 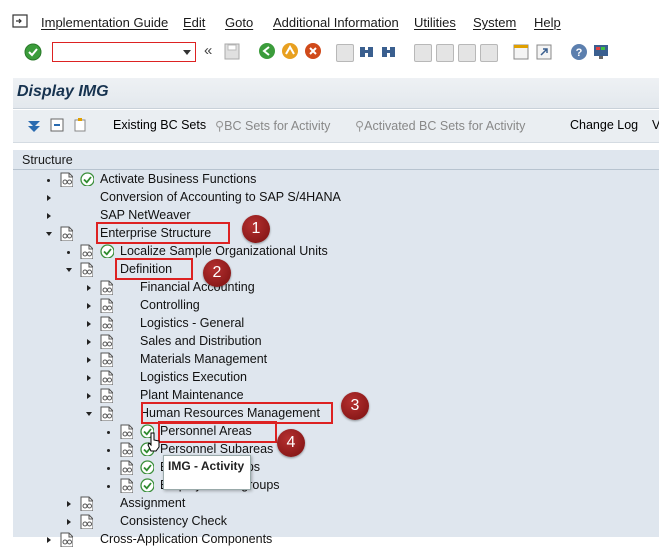 I want to click on title-bar, so click(x=336, y=93).